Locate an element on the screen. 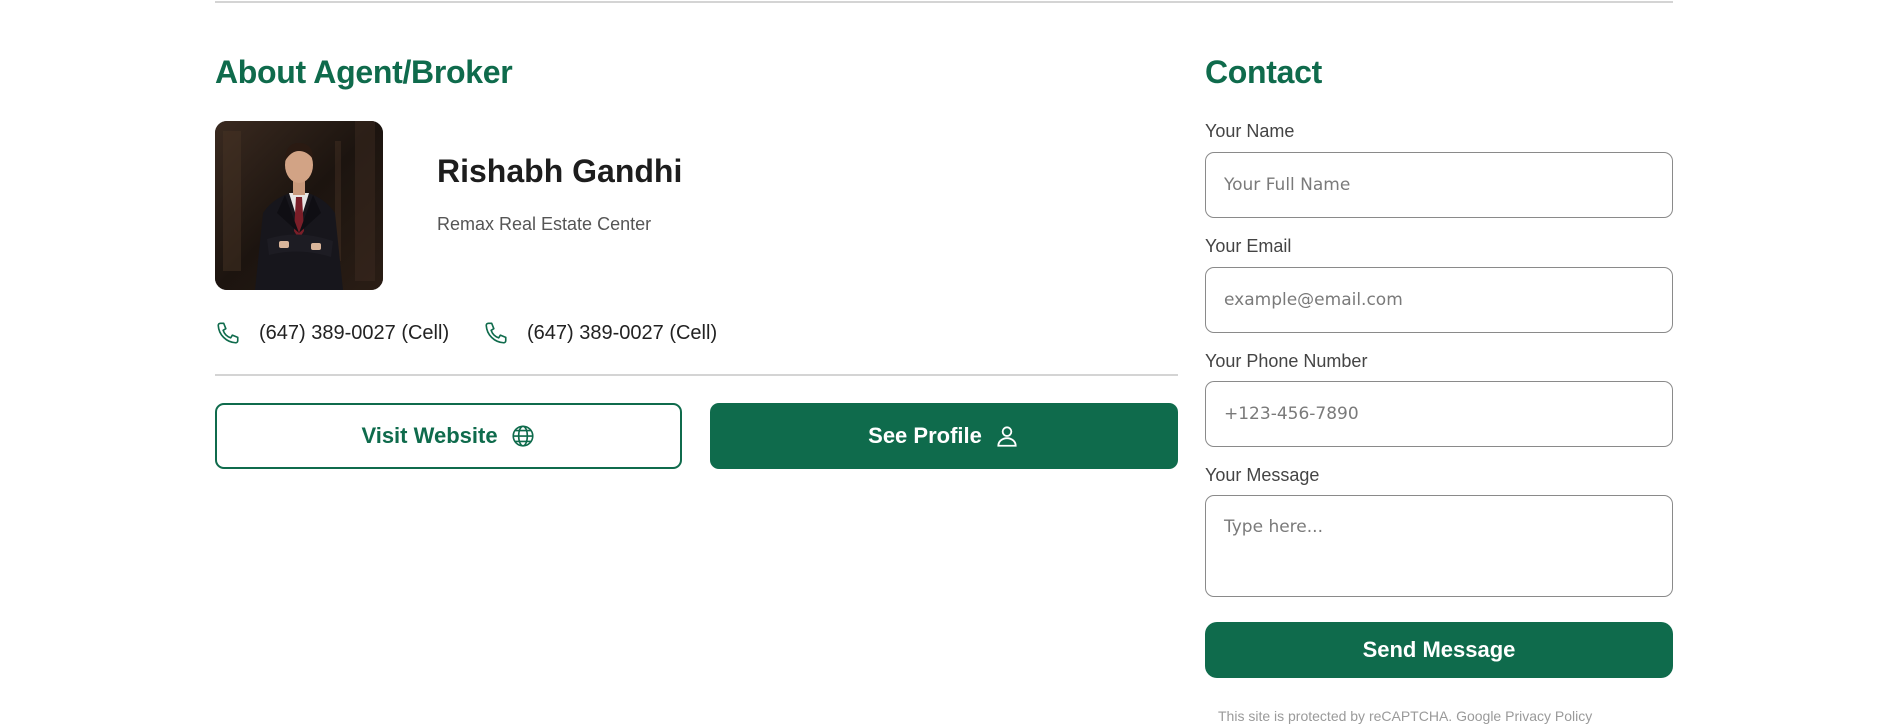 This screenshot has height=724, width=1887. agent-name: Rishabh Gandhi is located at coordinates (560, 171).